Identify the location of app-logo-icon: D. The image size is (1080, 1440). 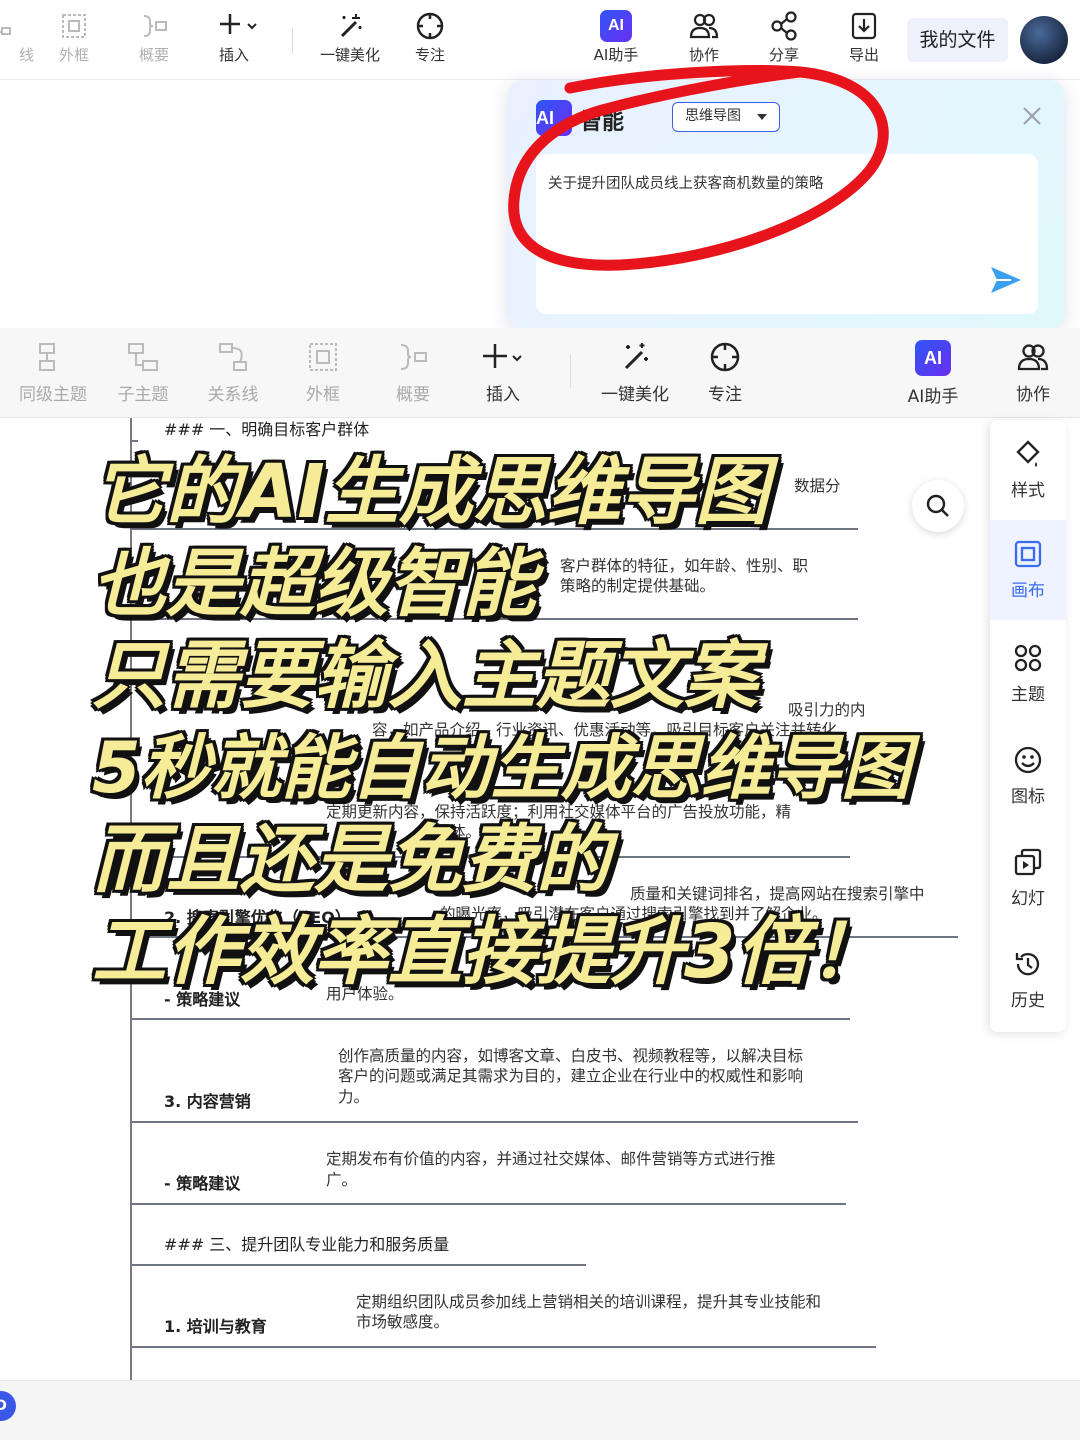
(8, 1406).